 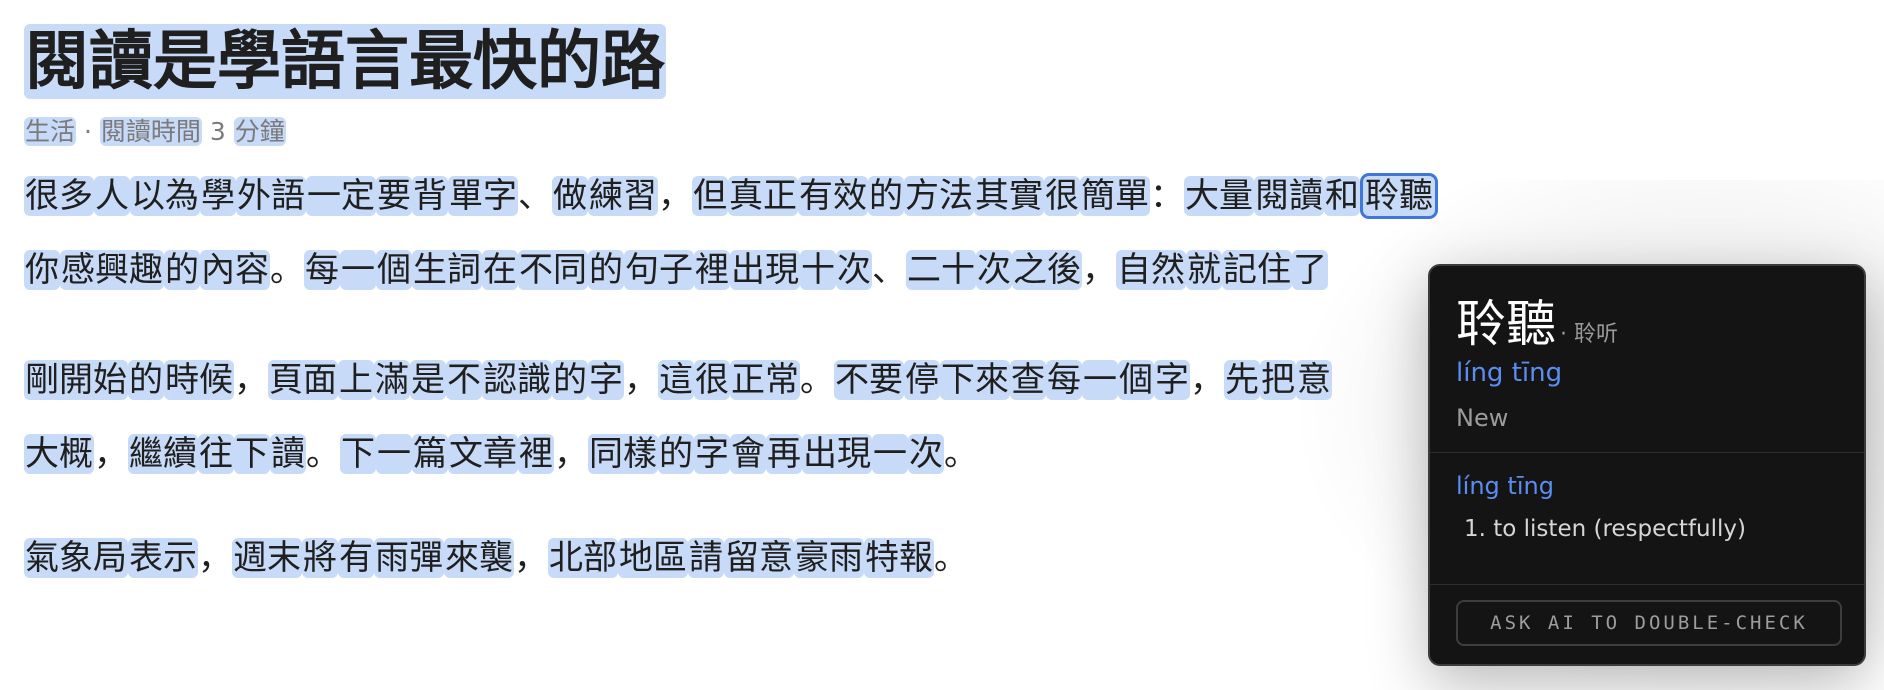 What do you see at coordinates (1310, 270) in the screenshot?
I see `word-token: 了` at bounding box center [1310, 270].